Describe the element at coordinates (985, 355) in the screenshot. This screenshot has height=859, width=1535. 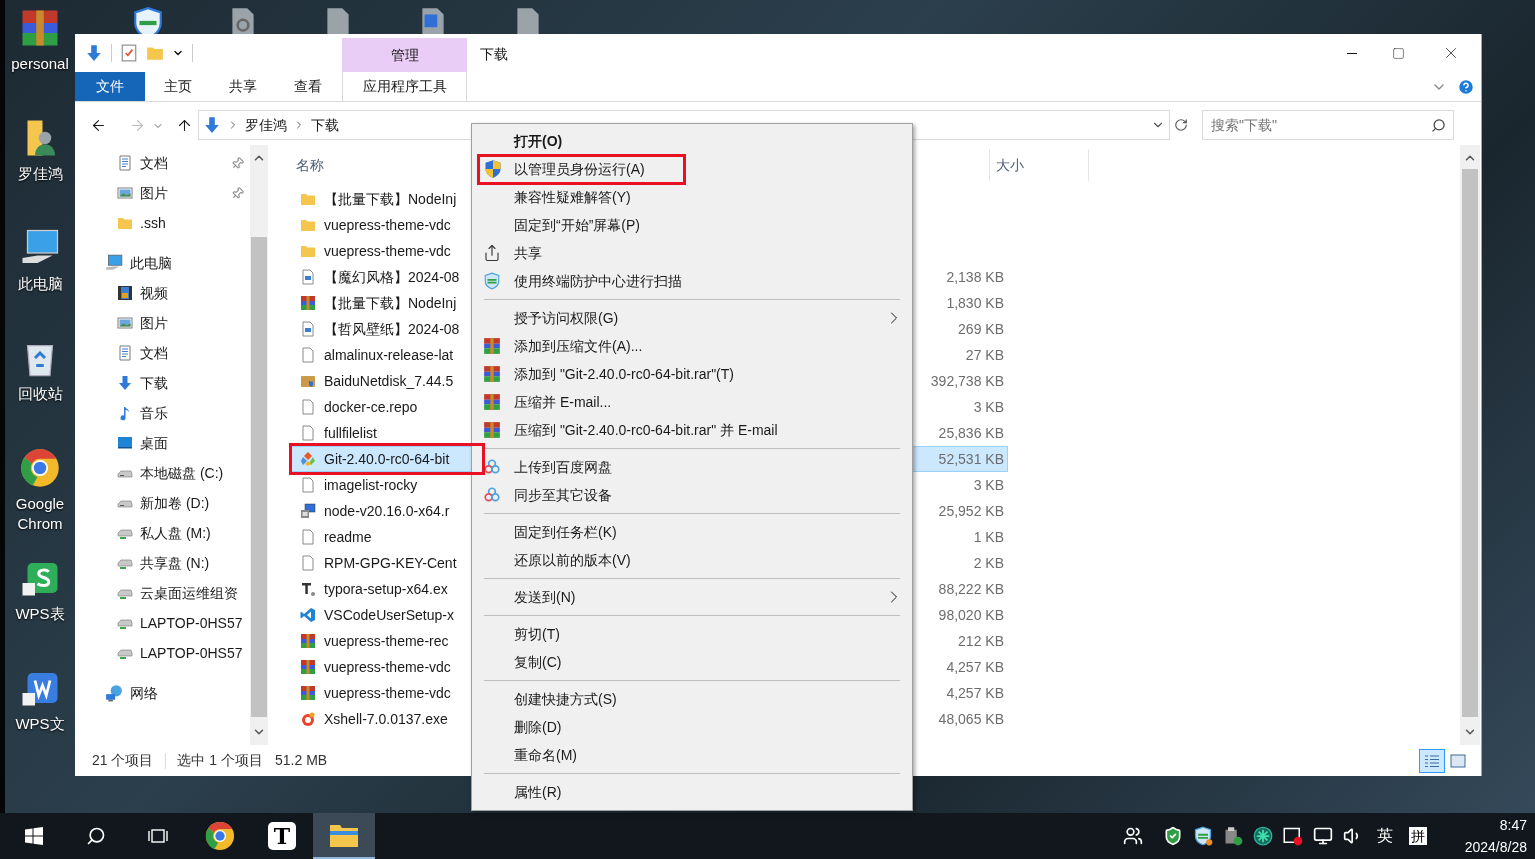
I see `file-size: 27 KB` at that location.